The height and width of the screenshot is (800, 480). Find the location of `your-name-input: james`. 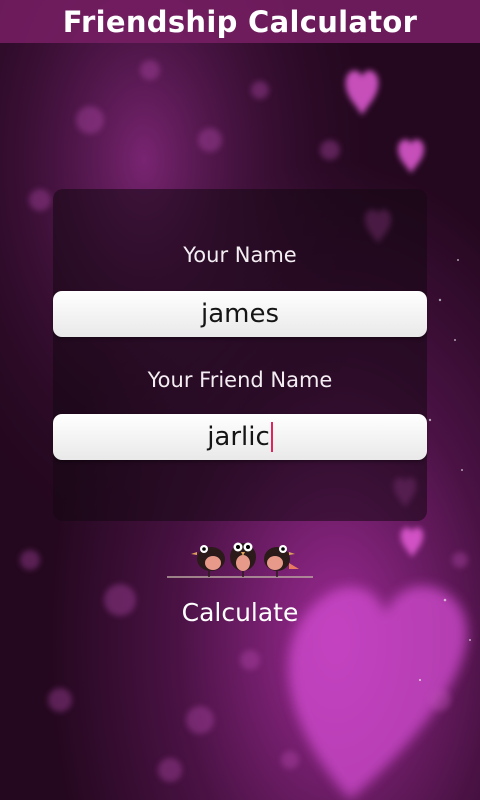

your-name-input: james is located at coordinates (240, 314).